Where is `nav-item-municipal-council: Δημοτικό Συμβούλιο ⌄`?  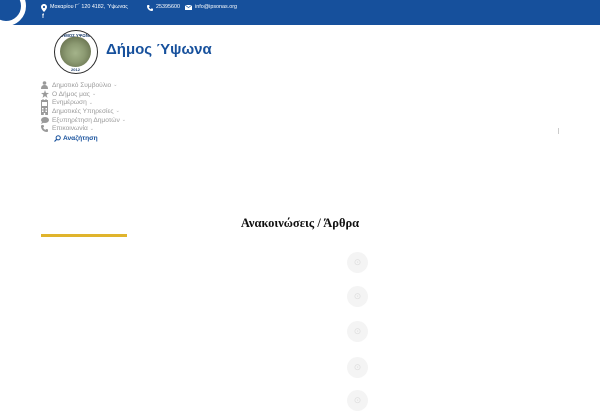
nav-item-municipal-council: Δημοτικό Συμβούλιο ⌄ is located at coordinates (140, 85).